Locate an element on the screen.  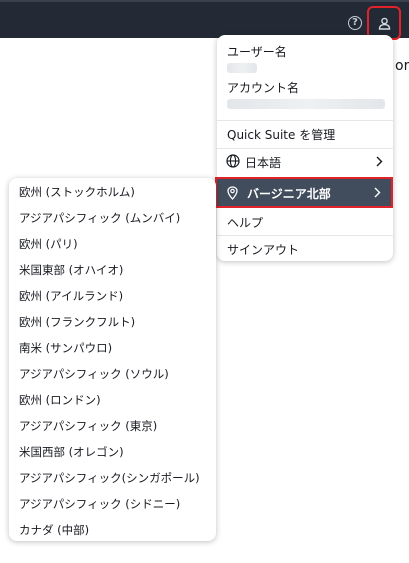
region-option: 南米 (サンパウロ) is located at coordinates (65, 348).